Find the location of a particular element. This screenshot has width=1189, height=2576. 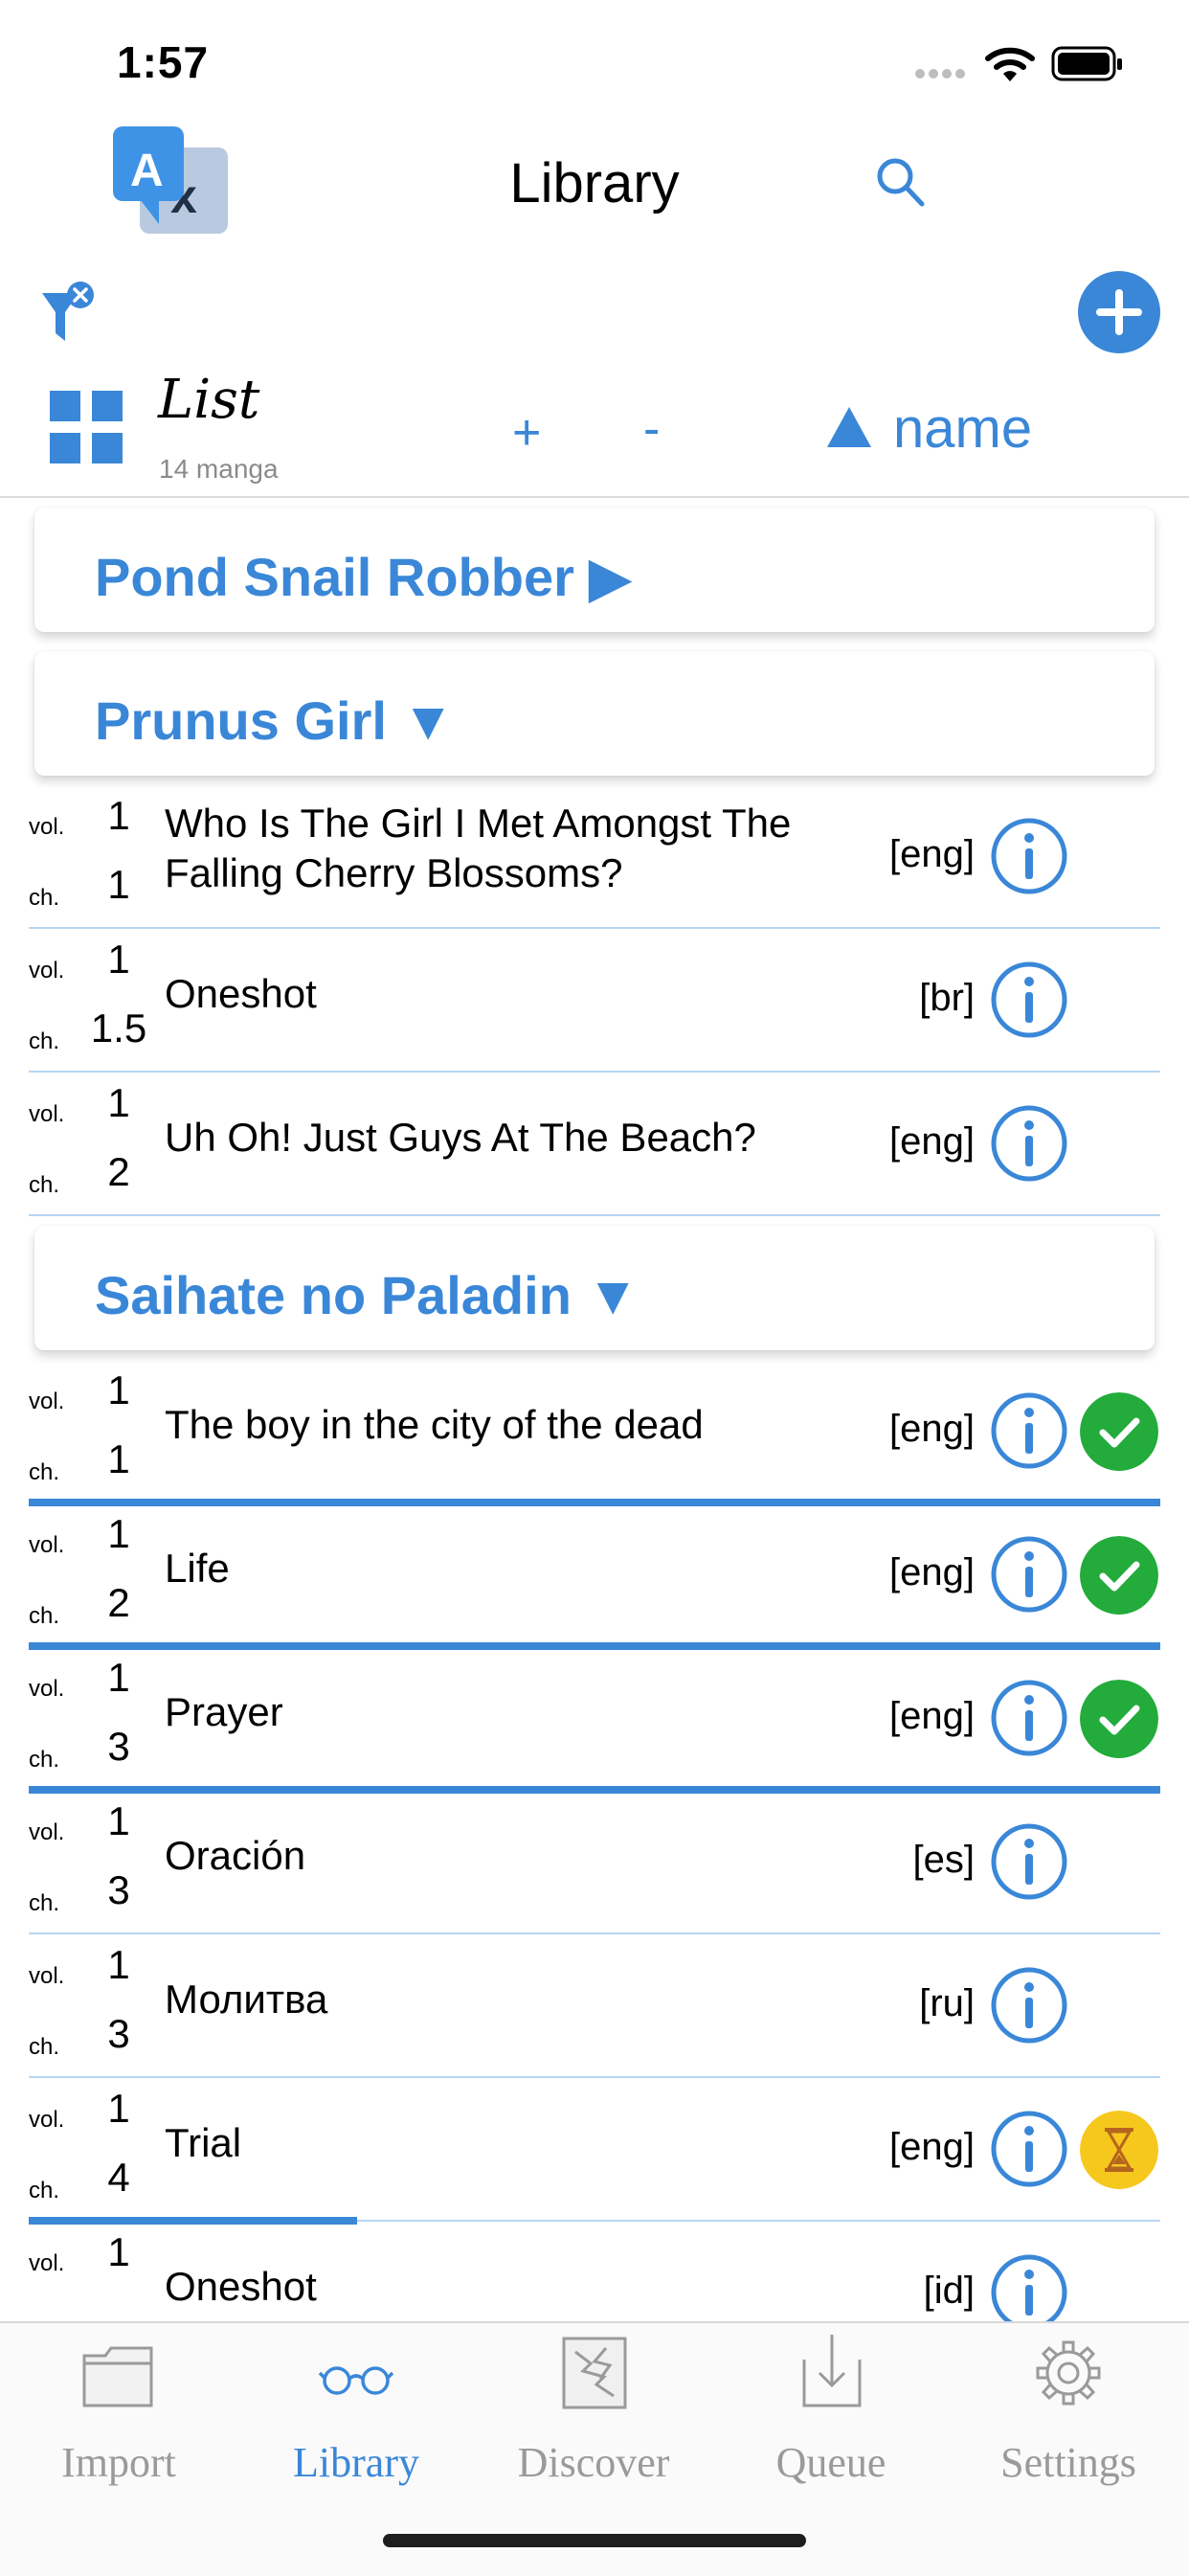

sort-button: name is located at coordinates (962, 428).